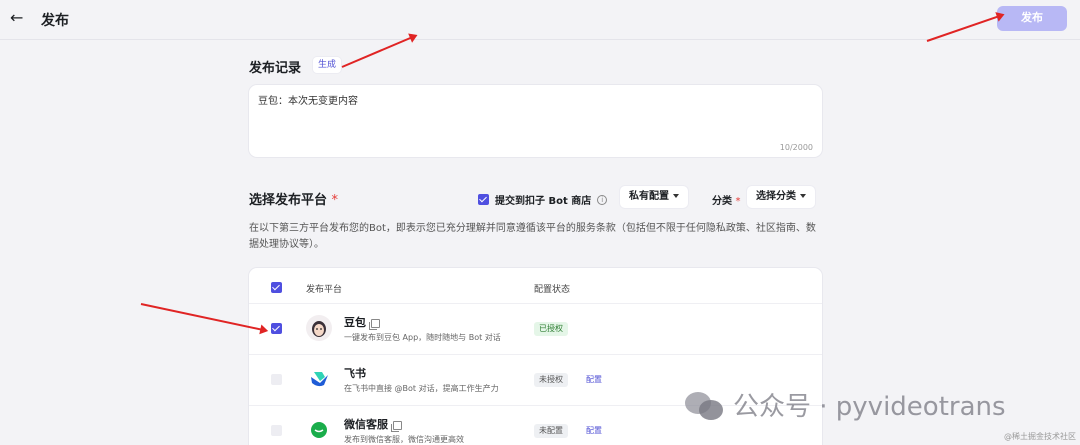 The height and width of the screenshot is (445, 1080). I want to click on platform-name: 豆包, so click(362, 322).